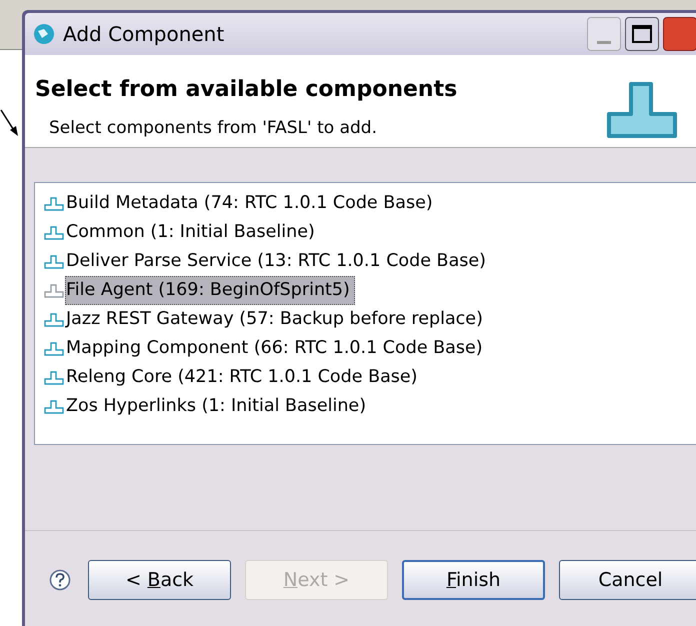 Image resolution: width=696 pixels, height=626 pixels. I want to click on dialog-button: Cancel, so click(627, 580).